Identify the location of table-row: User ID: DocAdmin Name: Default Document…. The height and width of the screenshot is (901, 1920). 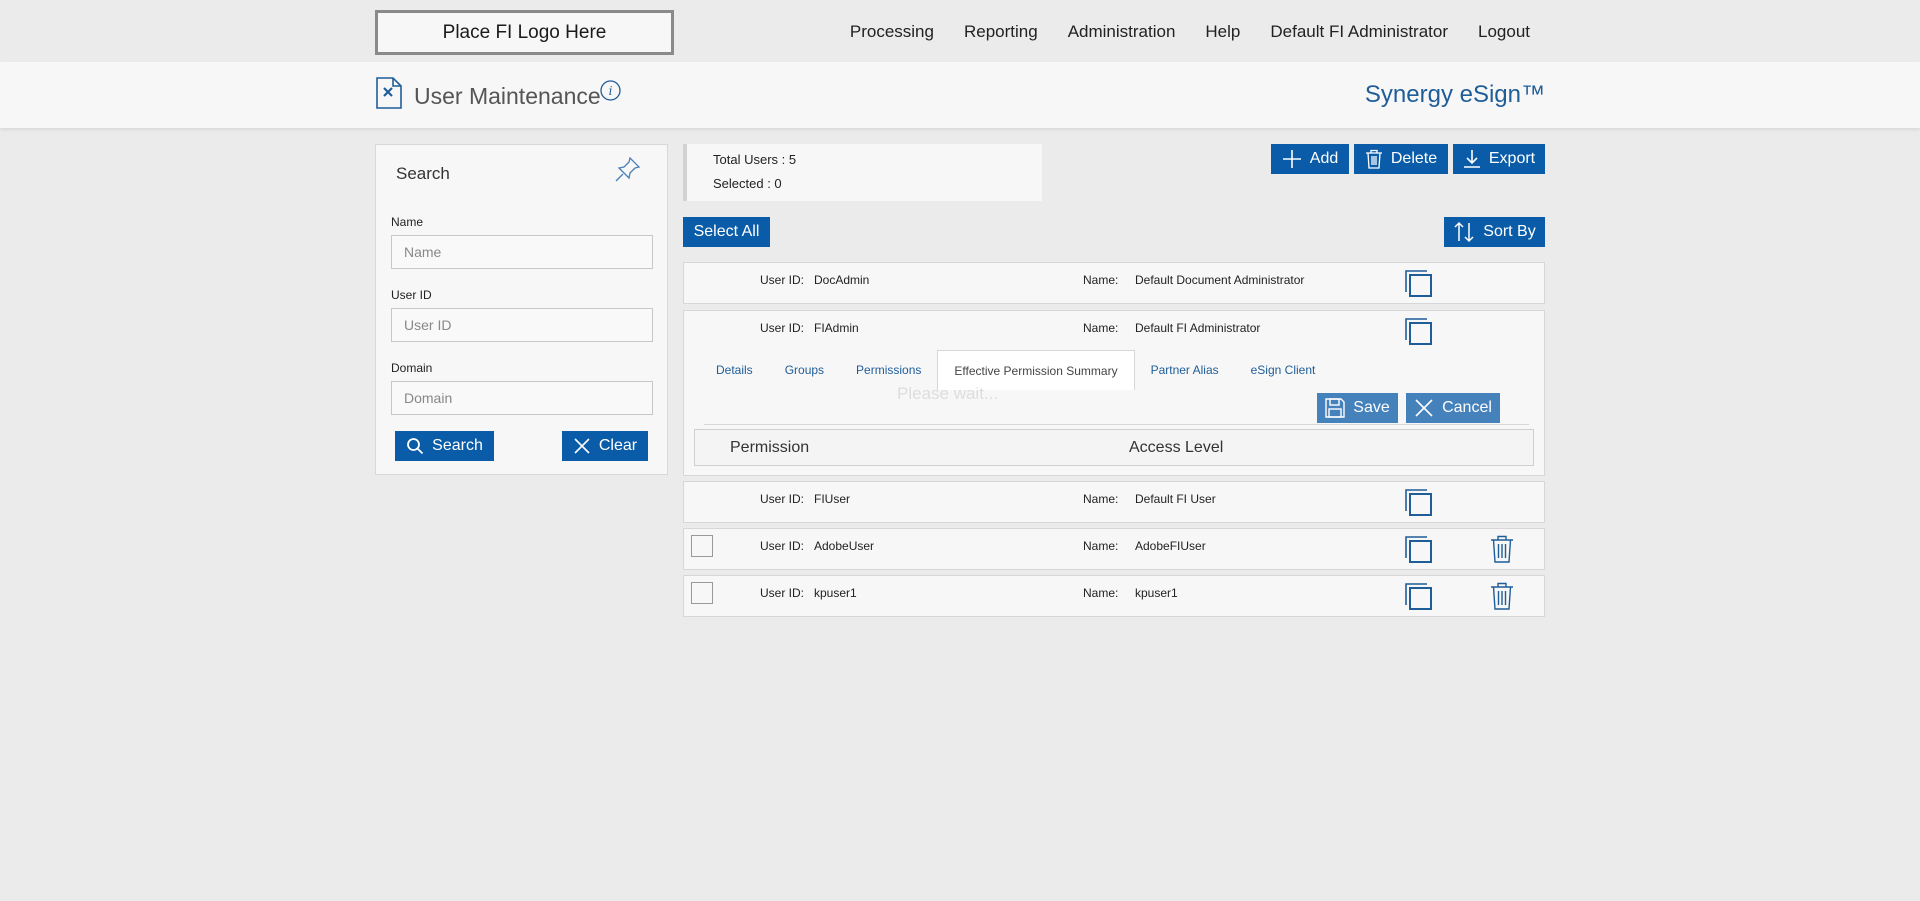
(1114, 283).